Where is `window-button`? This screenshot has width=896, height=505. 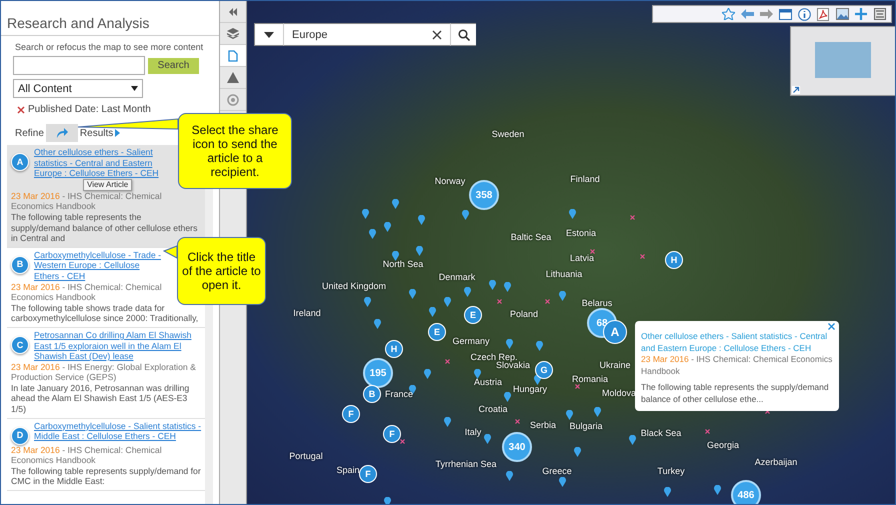
window-button is located at coordinates (785, 14).